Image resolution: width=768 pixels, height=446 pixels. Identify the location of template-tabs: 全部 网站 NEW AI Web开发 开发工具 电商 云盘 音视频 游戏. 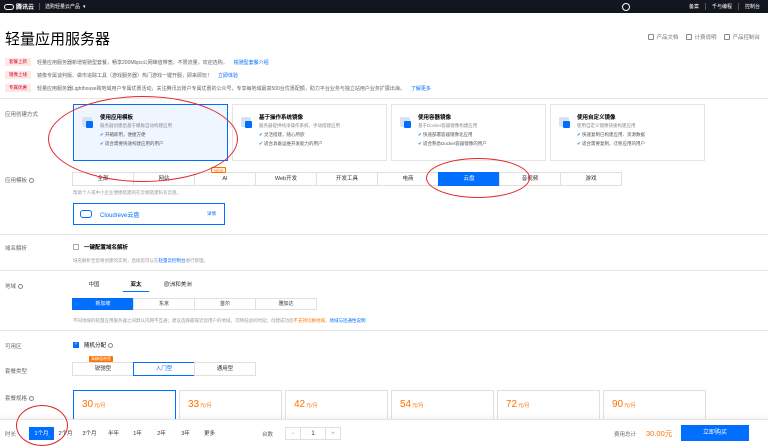
(347, 176).